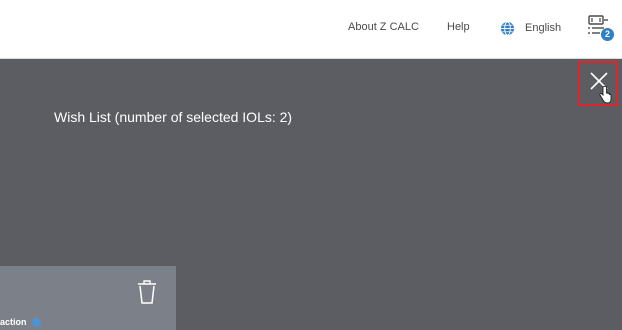 This screenshot has height=330, width=622. I want to click on close-button, so click(598, 83).